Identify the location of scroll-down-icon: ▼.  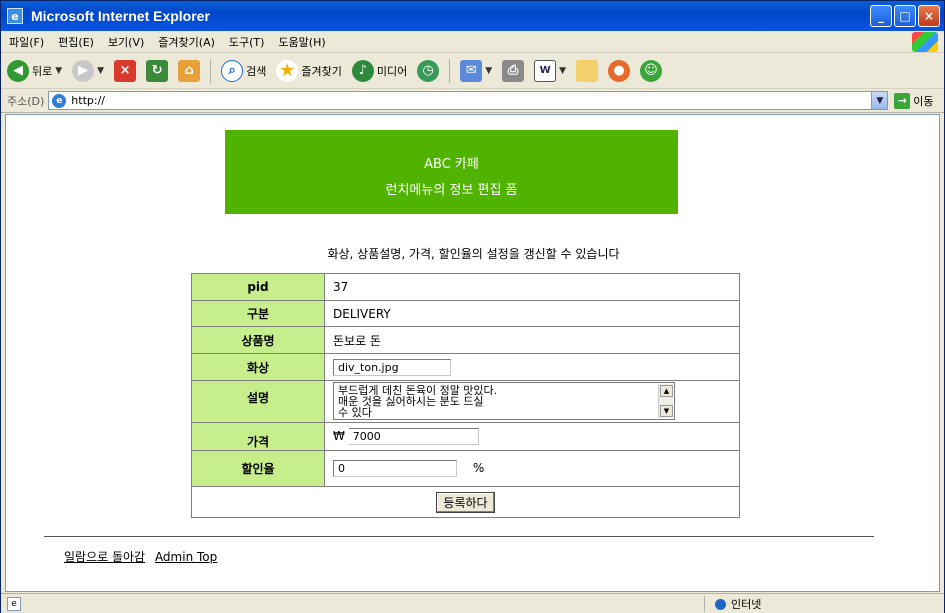
(666, 411).